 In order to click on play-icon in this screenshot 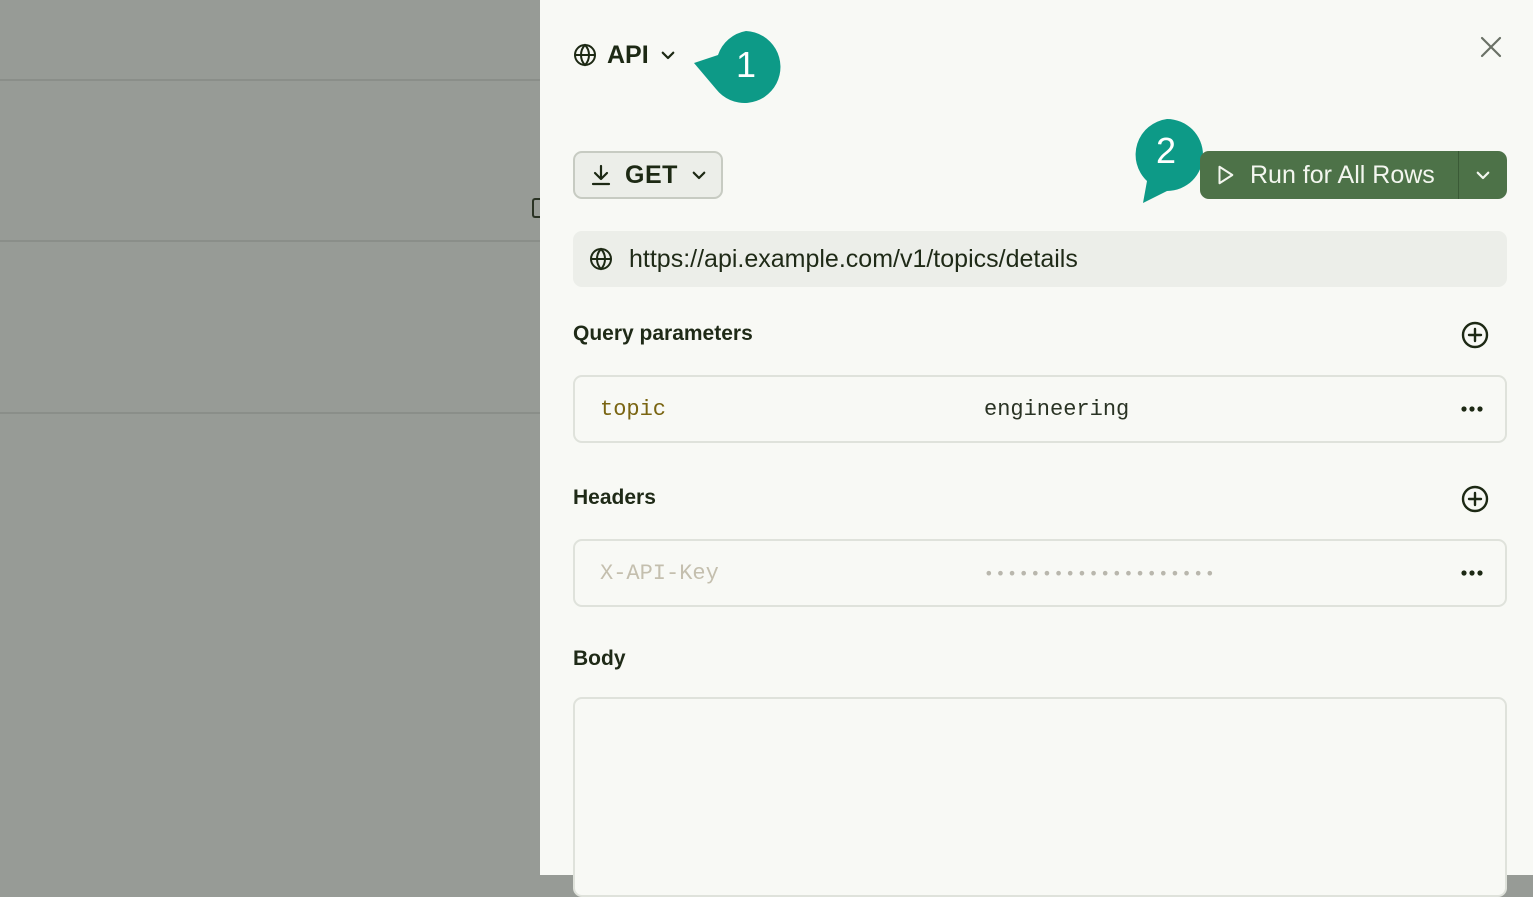, I will do `click(1225, 175)`.